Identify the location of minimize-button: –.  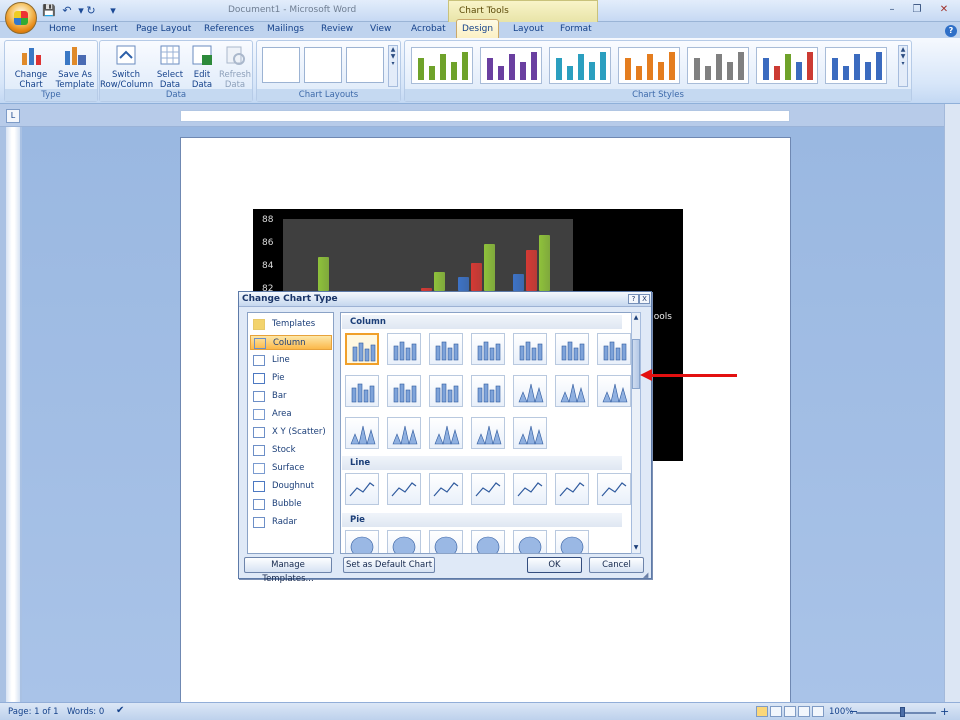
(892, 10).